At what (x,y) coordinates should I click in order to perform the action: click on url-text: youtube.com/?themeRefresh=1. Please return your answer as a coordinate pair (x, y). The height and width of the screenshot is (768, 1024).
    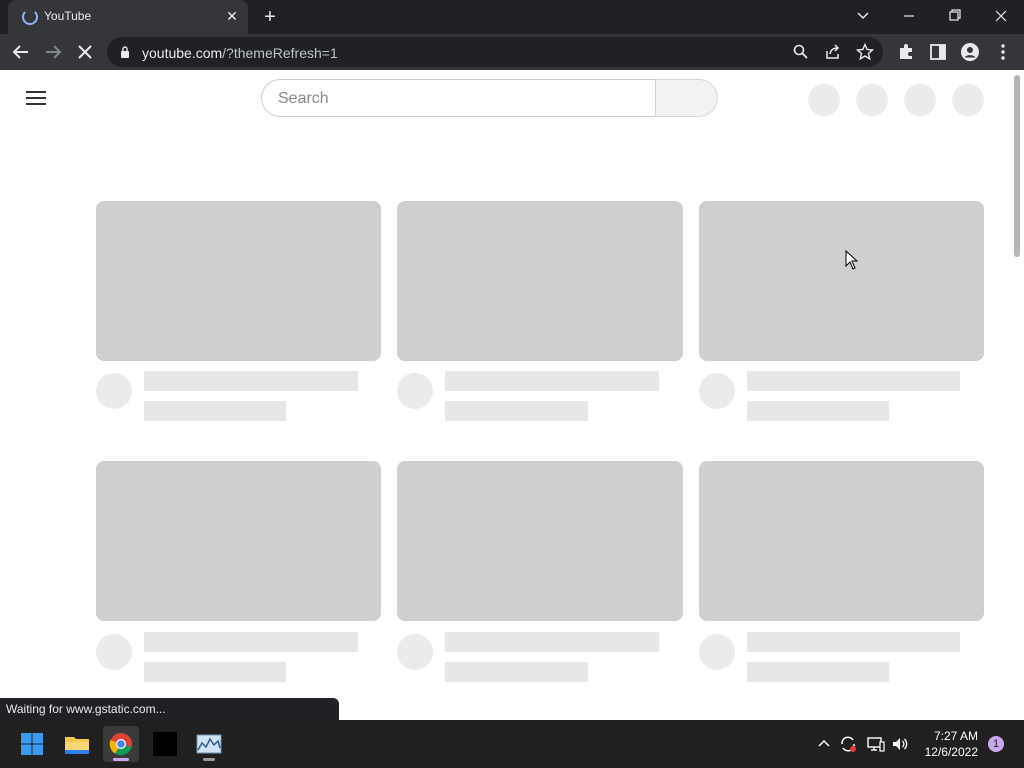
    Looking at the image, I should click on (240, 53).